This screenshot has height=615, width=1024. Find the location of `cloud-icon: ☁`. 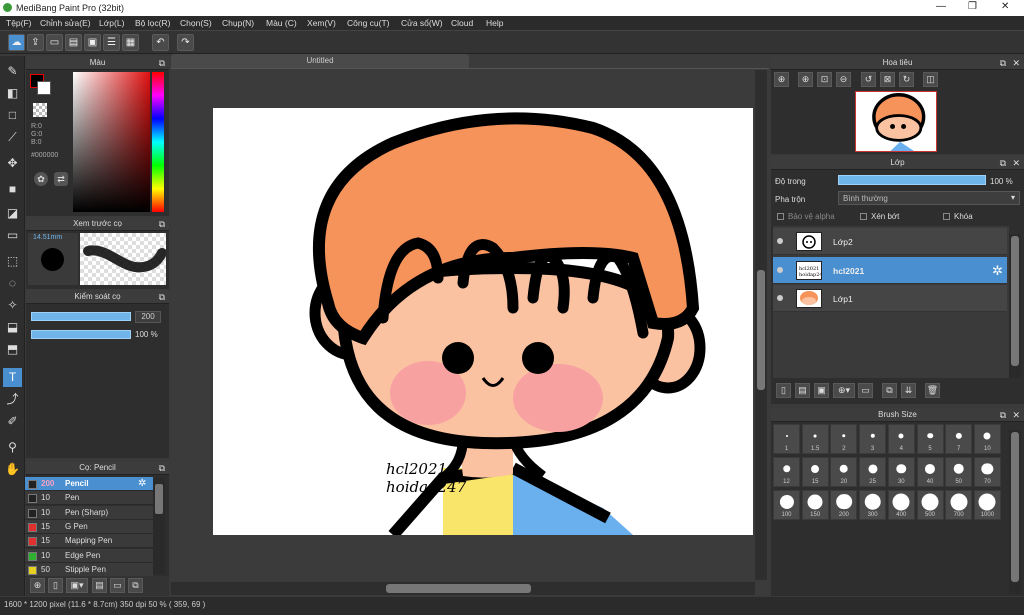

cloud-icon: ☁ is located at coordinates (16, 42).